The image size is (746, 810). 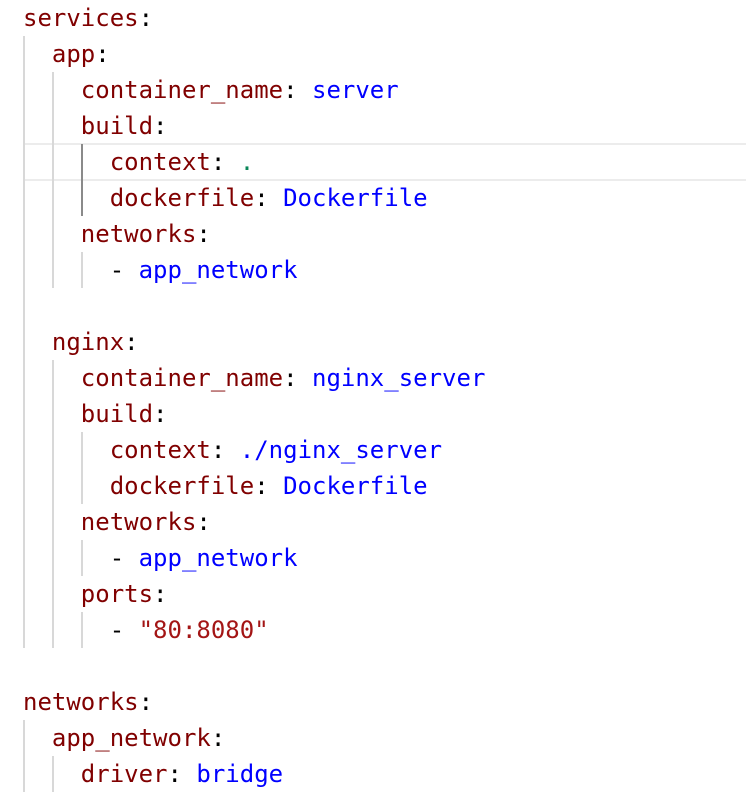 What do you see at coordinates (203, 630) in the screenshot?
I see `yaml-value: "80:8080"` at bounding box center [203, 630].